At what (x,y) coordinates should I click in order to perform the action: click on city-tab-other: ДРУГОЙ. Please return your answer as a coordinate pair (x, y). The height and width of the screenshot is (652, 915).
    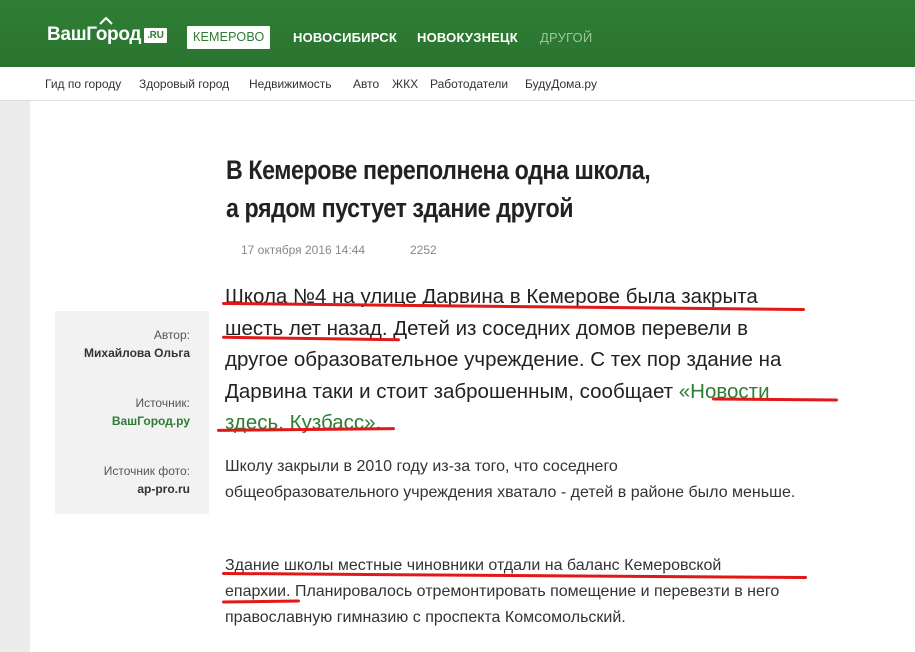
    Looking at the image, I should click on (566, 37).